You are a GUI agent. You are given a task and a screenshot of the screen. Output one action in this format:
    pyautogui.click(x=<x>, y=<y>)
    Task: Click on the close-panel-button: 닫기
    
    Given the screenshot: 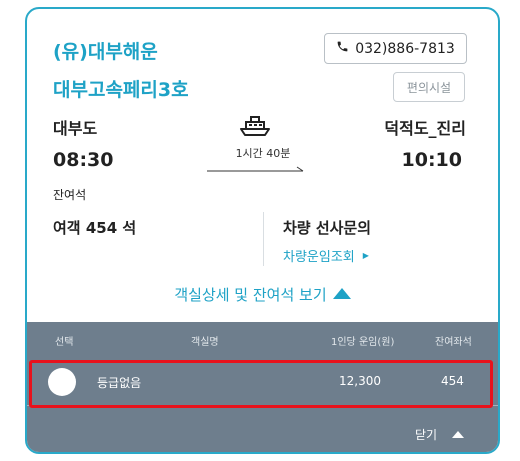 What is the action you would take?
    pyautogui.click(x=440, y=434)
    